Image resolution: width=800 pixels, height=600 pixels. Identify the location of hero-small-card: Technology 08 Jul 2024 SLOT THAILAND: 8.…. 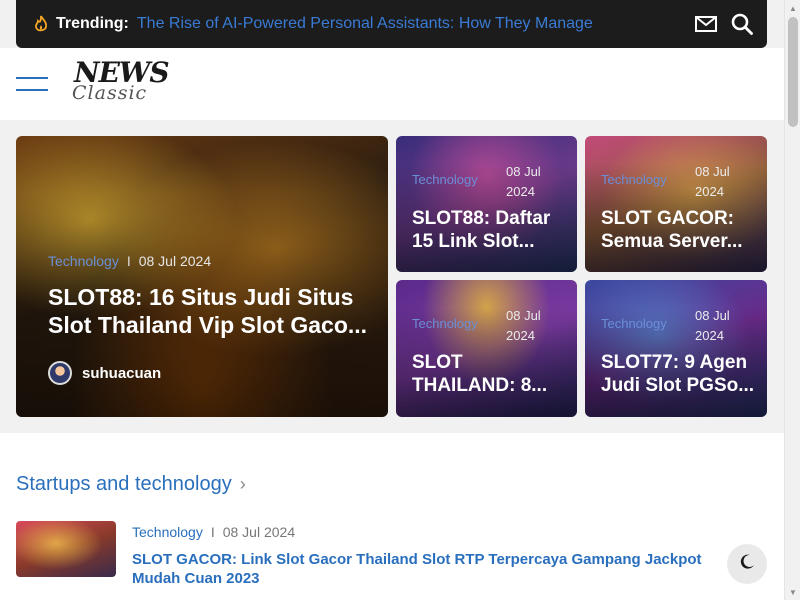
(486, 348).